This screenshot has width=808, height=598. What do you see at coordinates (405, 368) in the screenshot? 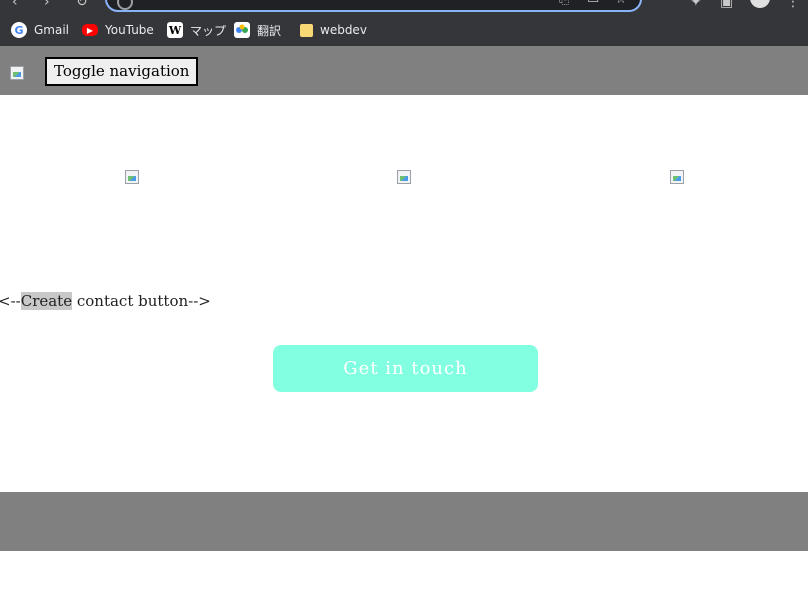
I see `get-in-touch-button: Get in touch` at bounding box center [405, 368].